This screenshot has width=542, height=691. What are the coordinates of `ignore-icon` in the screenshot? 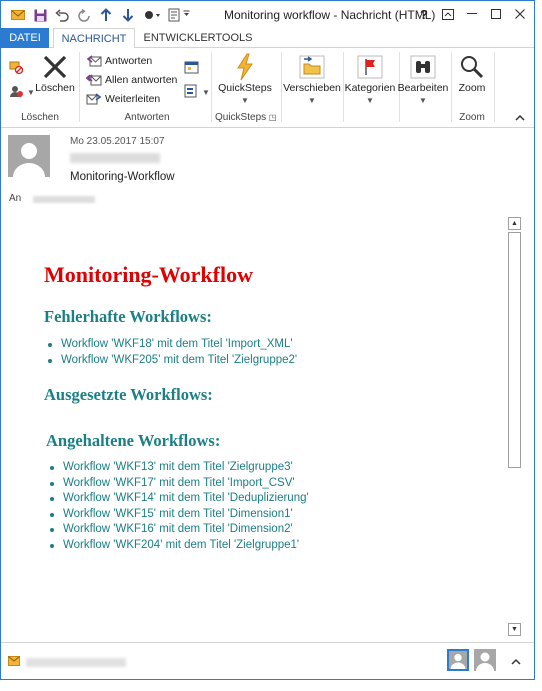 It's located at (16, 67).